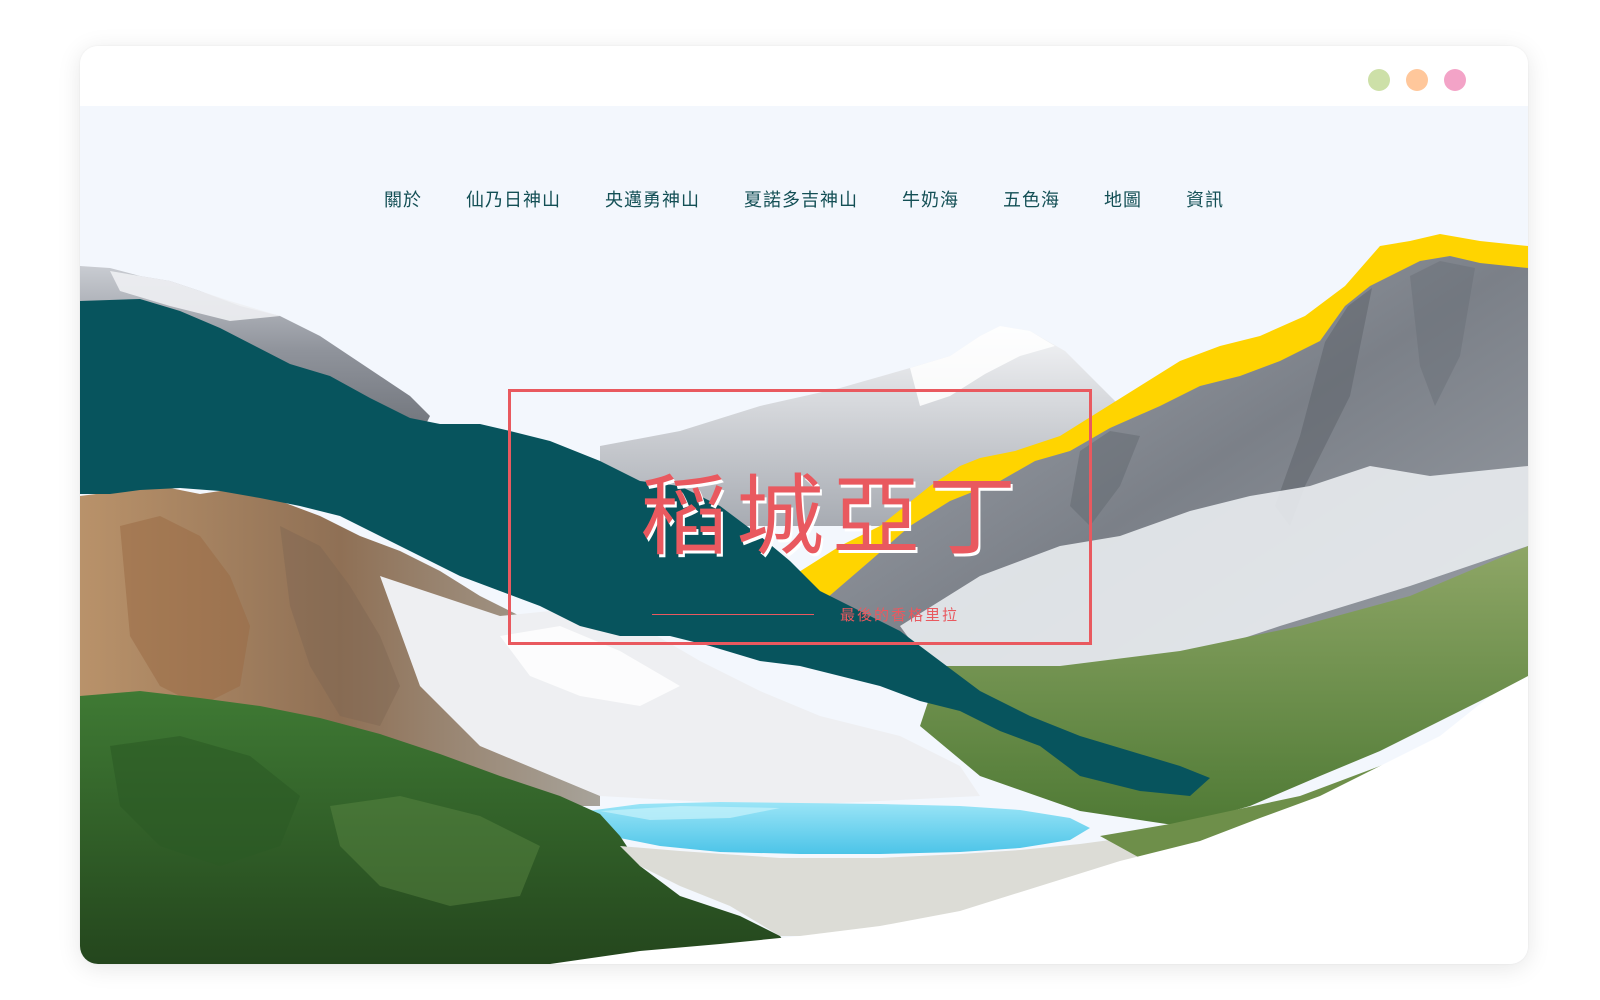 The height and width of the screenshot is (1000, 1600). Describe the element at coordinates (733, 614) in the screenshot. I see `hero-divider` at that location.